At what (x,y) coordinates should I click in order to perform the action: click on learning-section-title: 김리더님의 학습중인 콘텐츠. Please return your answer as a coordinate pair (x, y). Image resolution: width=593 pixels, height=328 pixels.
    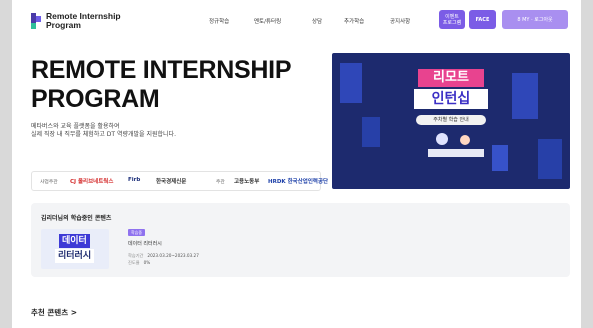
    Looking at the image, I should click on (76, 218).